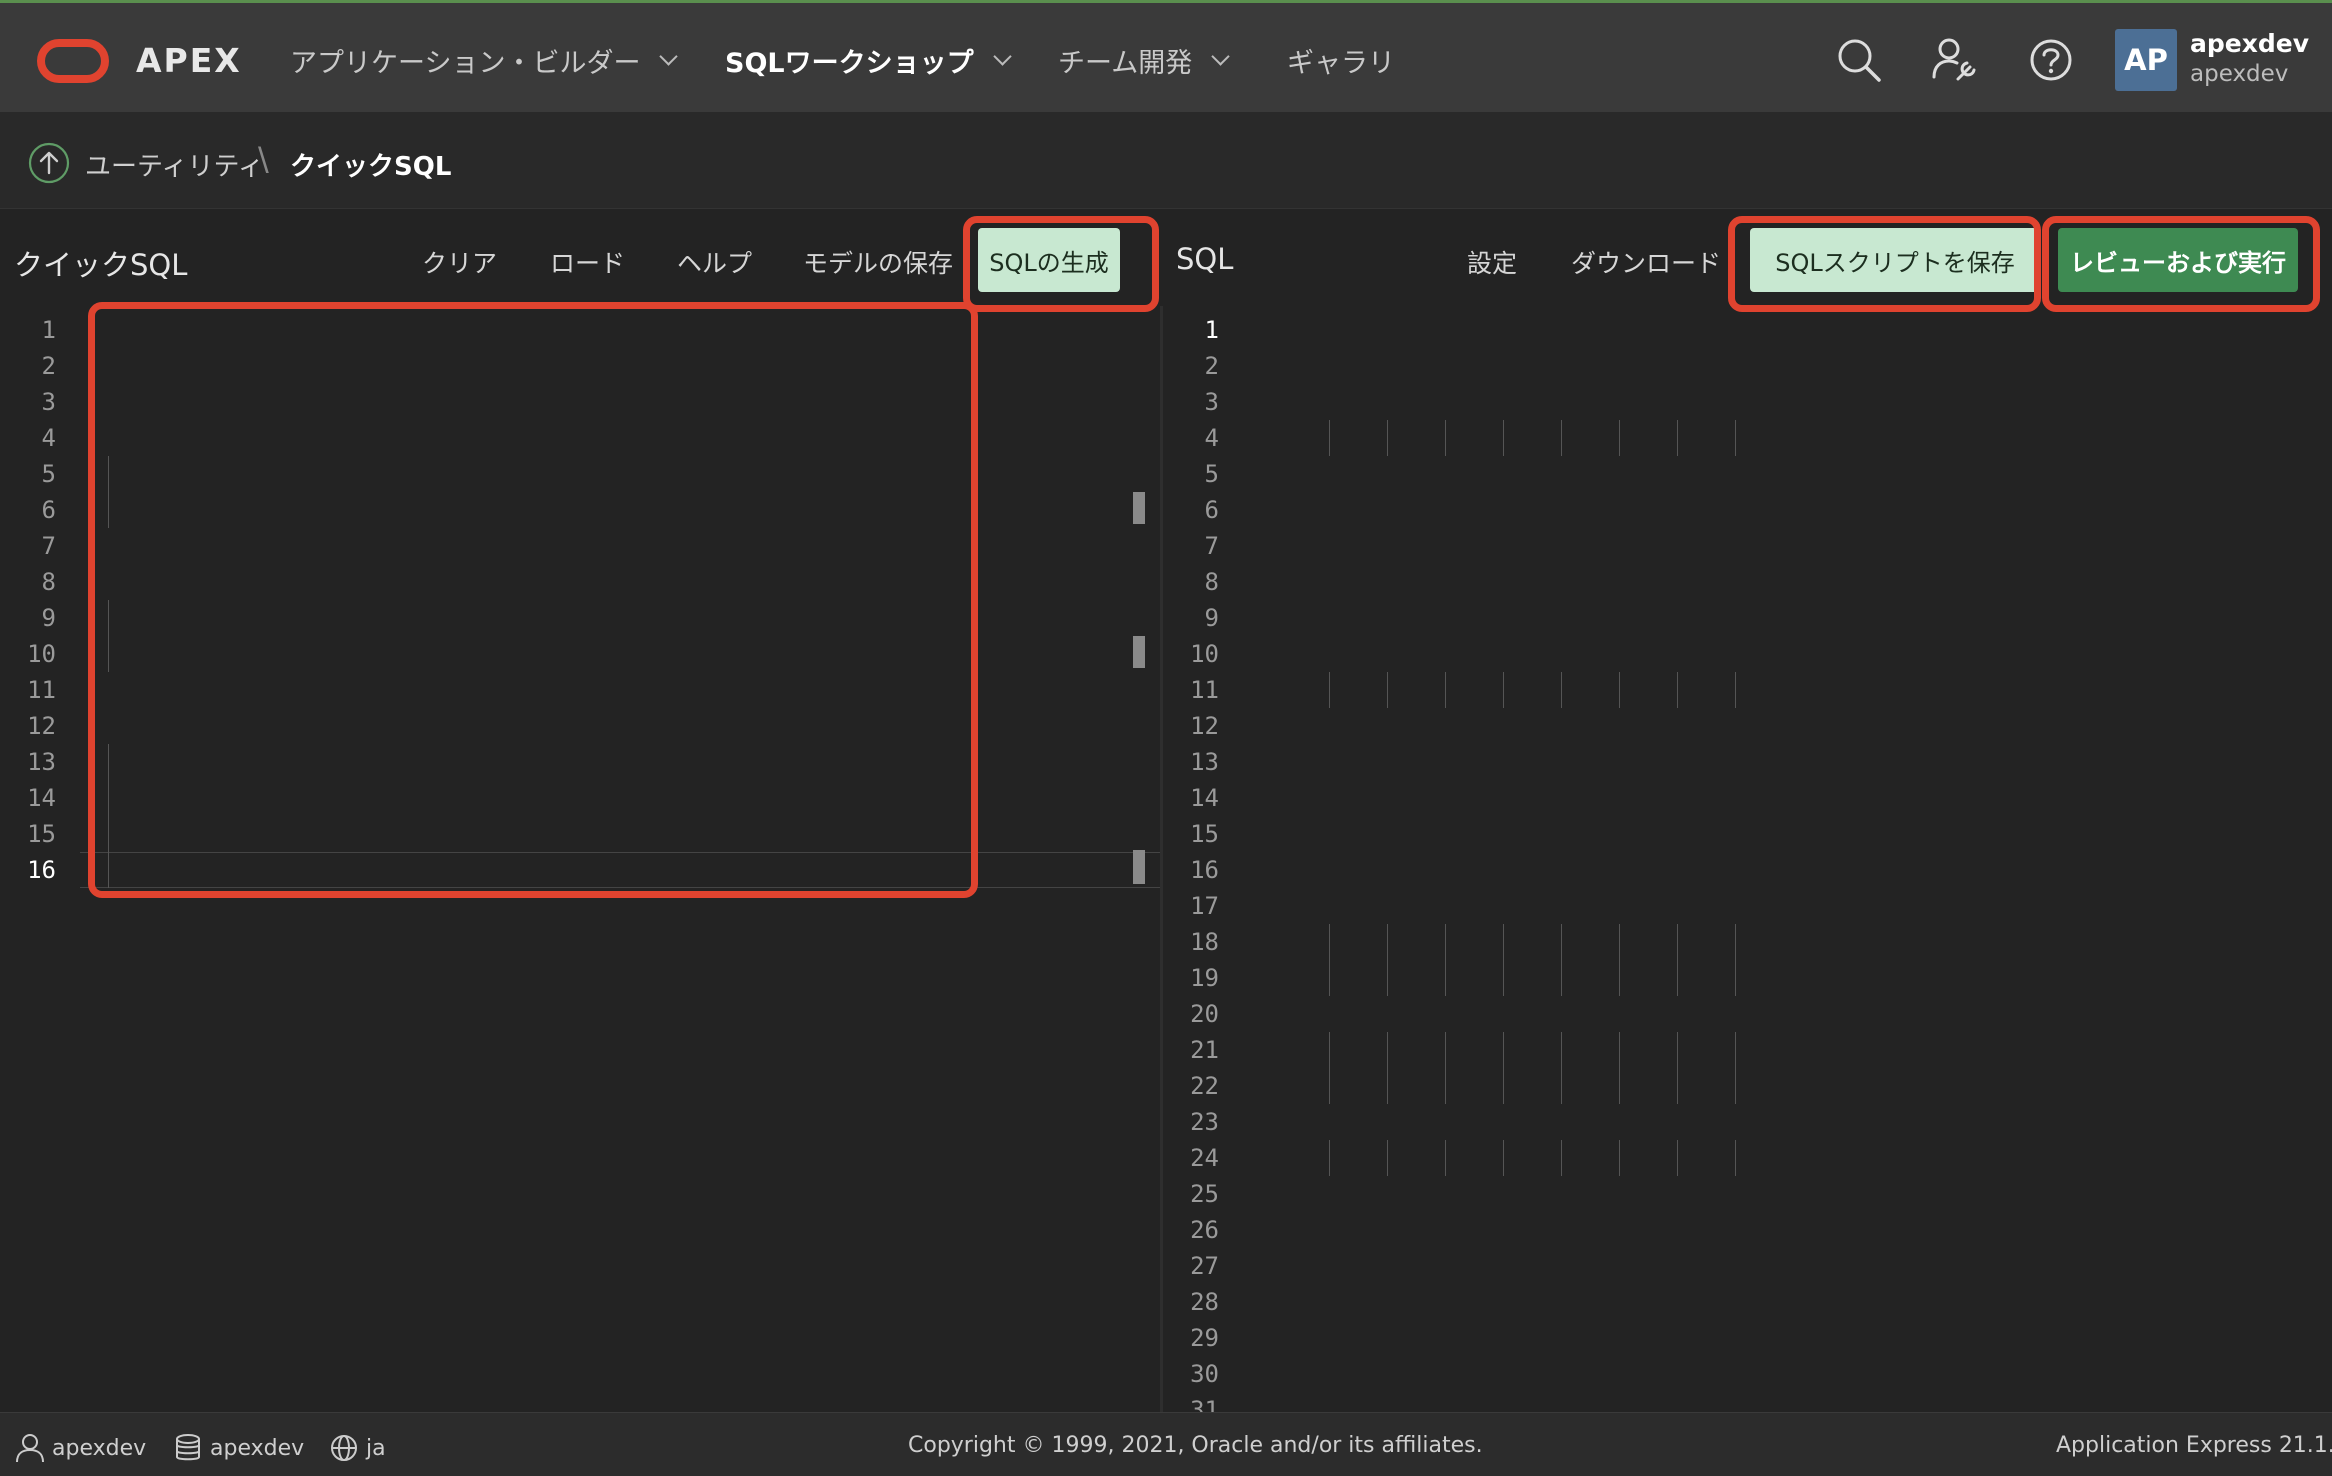 Image resolution: width=2332 pixels, height=1476 pixels. What do you see at coordinates (1747, 330) in the screenshot?
I see `code-line: 1` at bounding box center [1747, 330].